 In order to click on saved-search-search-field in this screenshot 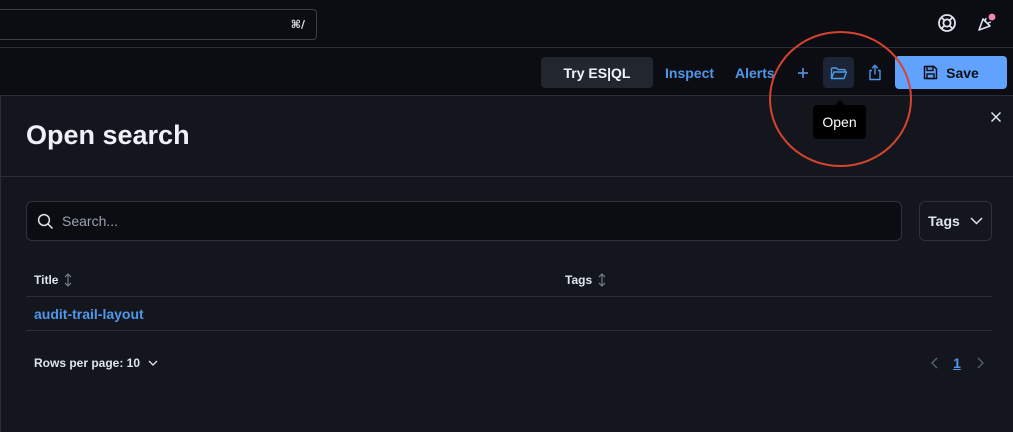, I will do `click(464, 221)`.